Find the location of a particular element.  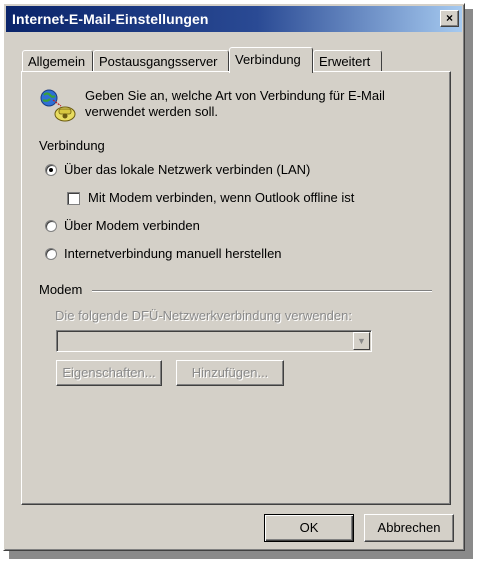

radio-lan-label: Über das lokale Netzwerk verbinden (LAN) is located at coordinates (187, 169).